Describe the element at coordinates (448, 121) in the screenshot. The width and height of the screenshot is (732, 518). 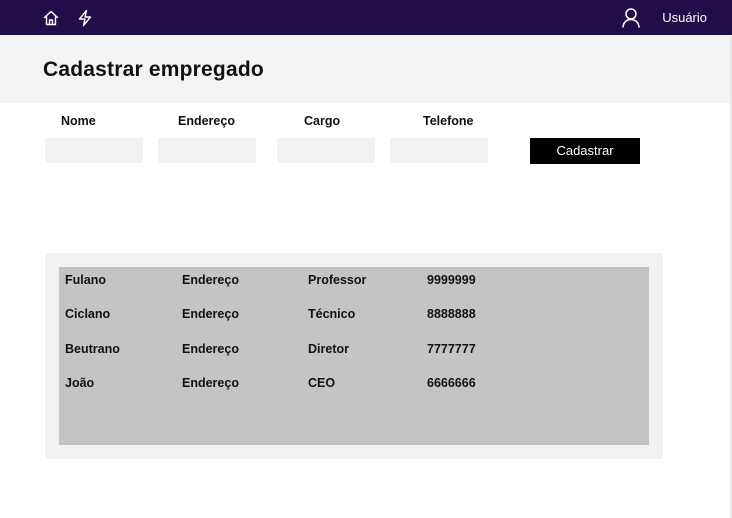
I see `phone-label: Telefone` at that location.